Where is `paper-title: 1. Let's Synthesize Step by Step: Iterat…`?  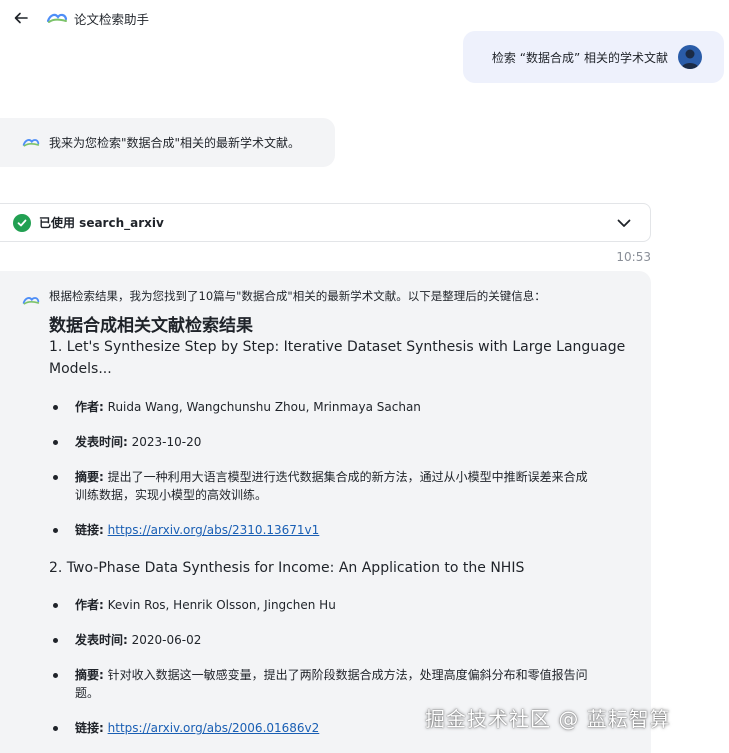
paper-title: 1. Let's Synthesize Step by Step: Iterat… is located at coordinates (339, 358).